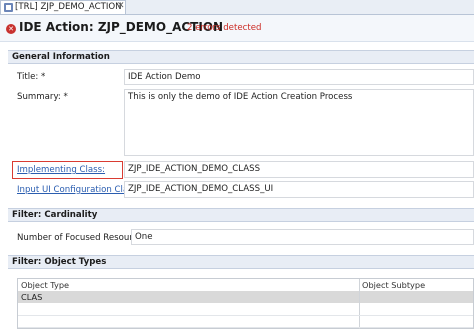 Image resolution: width=474 pixels, height=329 pixels. What do you see at coordinates (78, 190) in the screenshot?
I see `input-ui-config-class-link: Input UI Configuration Class:` at bounding box center [78, 190].